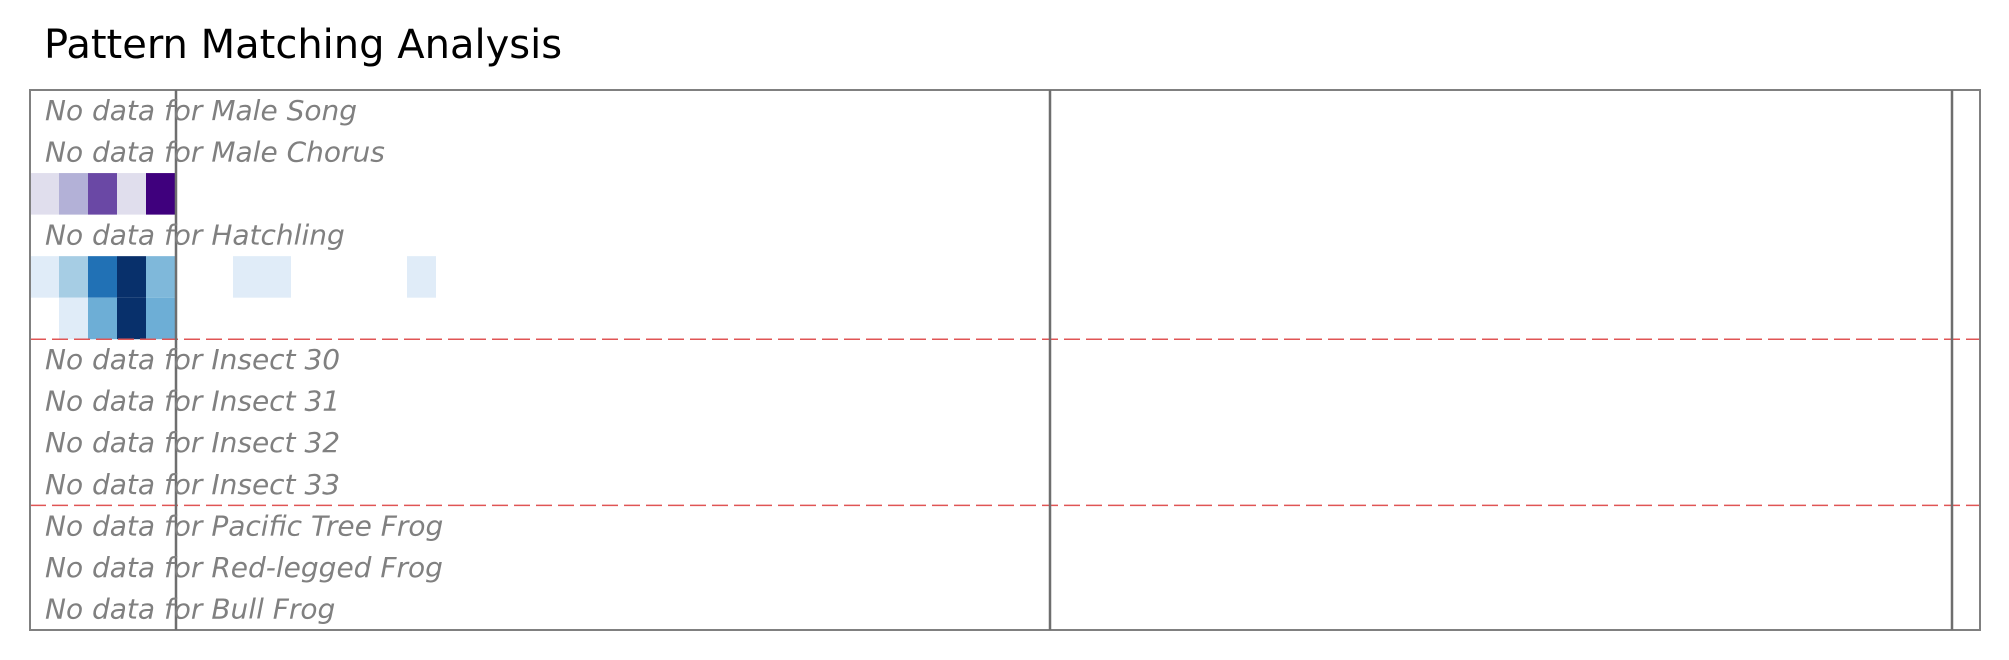 This screenshot has width=2009, height=660. What do you see at coordinates (244, 567) in the screenshot?
I see `no-data-label: No data for Red-legged Frog` at bounding box center [244, 567].